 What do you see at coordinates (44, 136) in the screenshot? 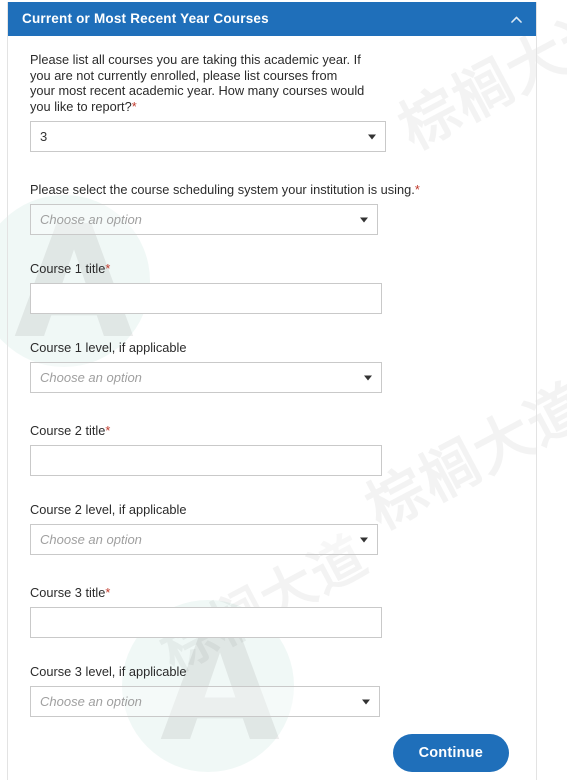
I see `course-count-value: 3` at bounding box center [44, 136].